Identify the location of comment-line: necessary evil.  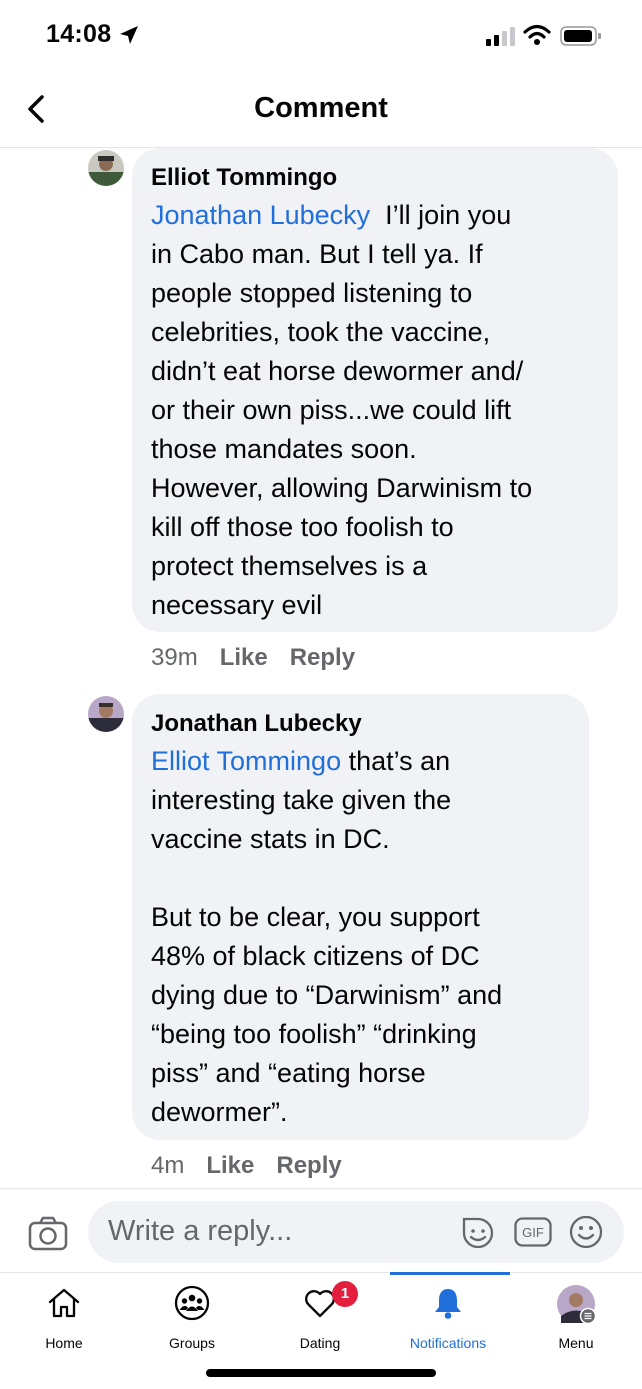
(237, 605).